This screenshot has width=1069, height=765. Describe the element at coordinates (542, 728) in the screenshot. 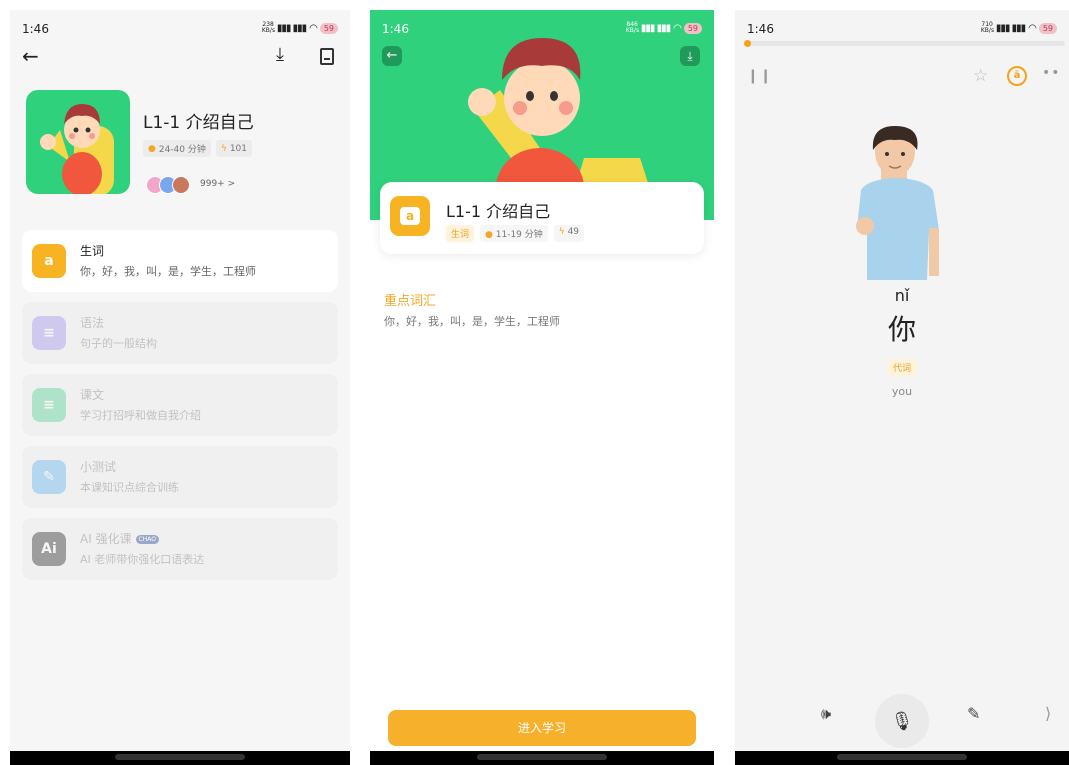

I see `enter-study-button: 进入学习` at that location.